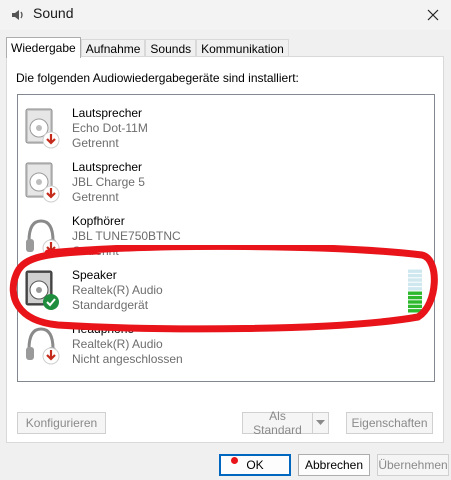 This screenshot has width=451, height=480. Describe the element at coordinates (17, 15) in the screenshot. I see `speaker-icon` at that location.